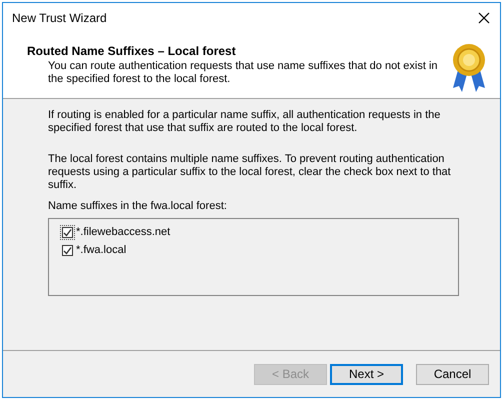  What do you see at coordinates (245, 122) in the screenshot?
I see `instruction-text: If routing is enabled for a particular name suffix, all authentication requests in the specified forest that use that suffix are routed to the local forest.` at bounding box center [245, 122].